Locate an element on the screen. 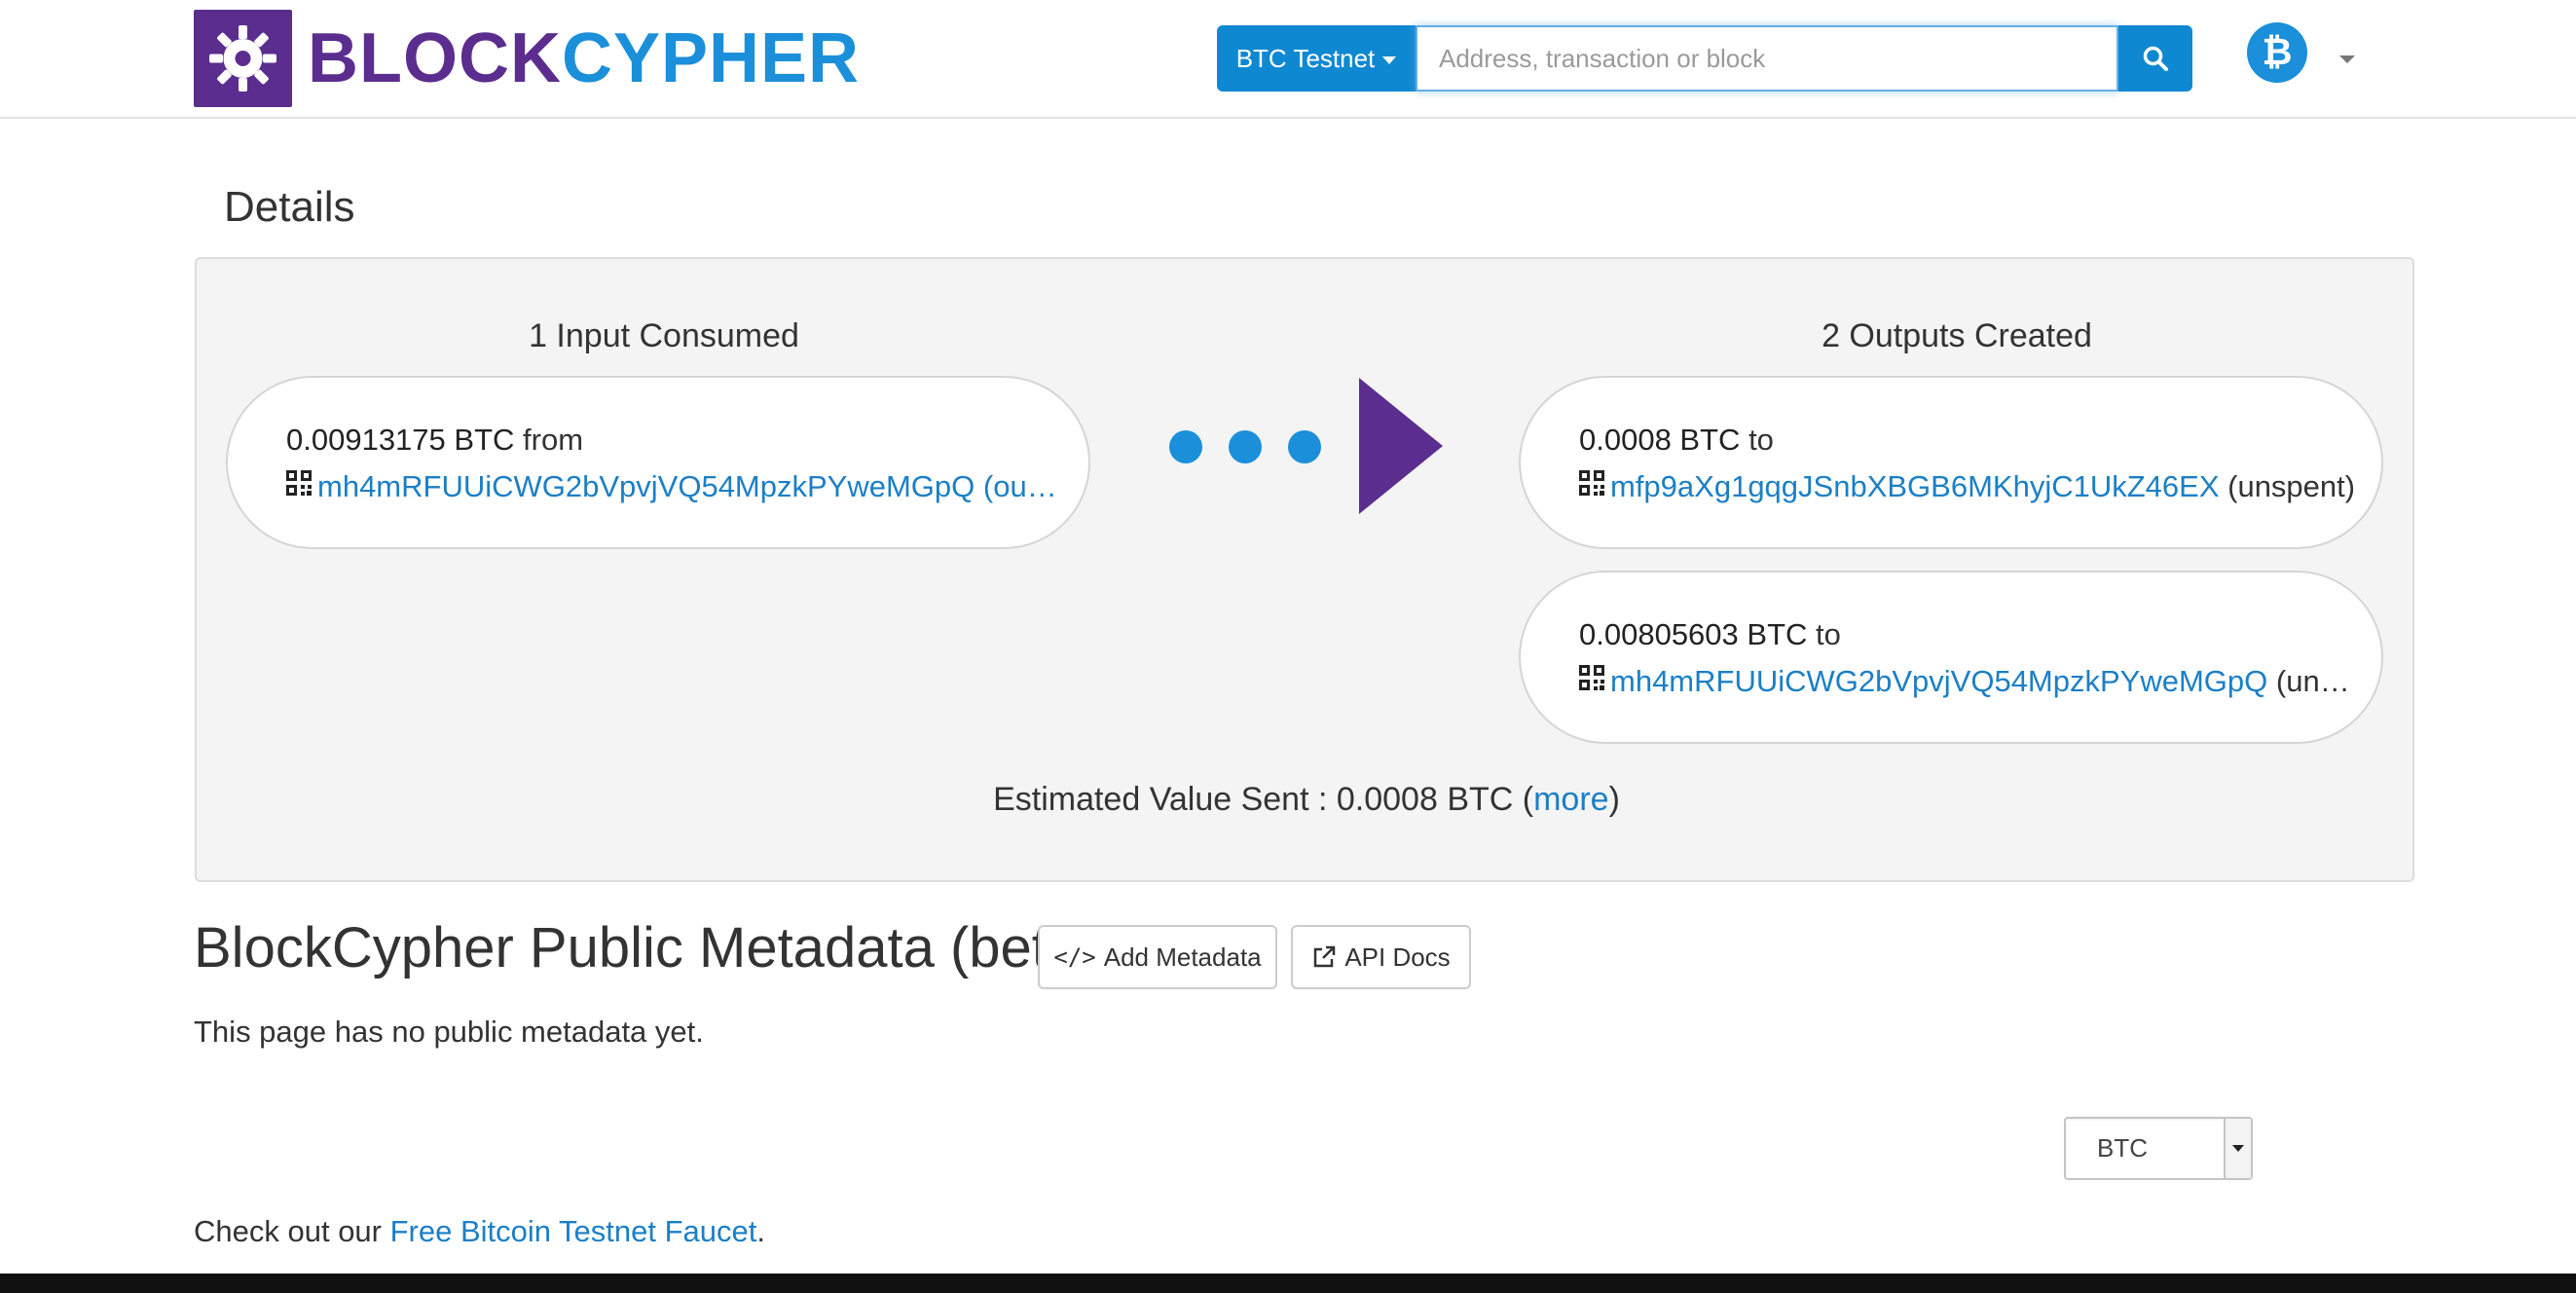 This screenshot has height=1293, width=2576. output-address-link: mh4mRFUUiCWG2bVpvjVQ54MpzkPYweMGpQ is located at coordinates (1938, 681).